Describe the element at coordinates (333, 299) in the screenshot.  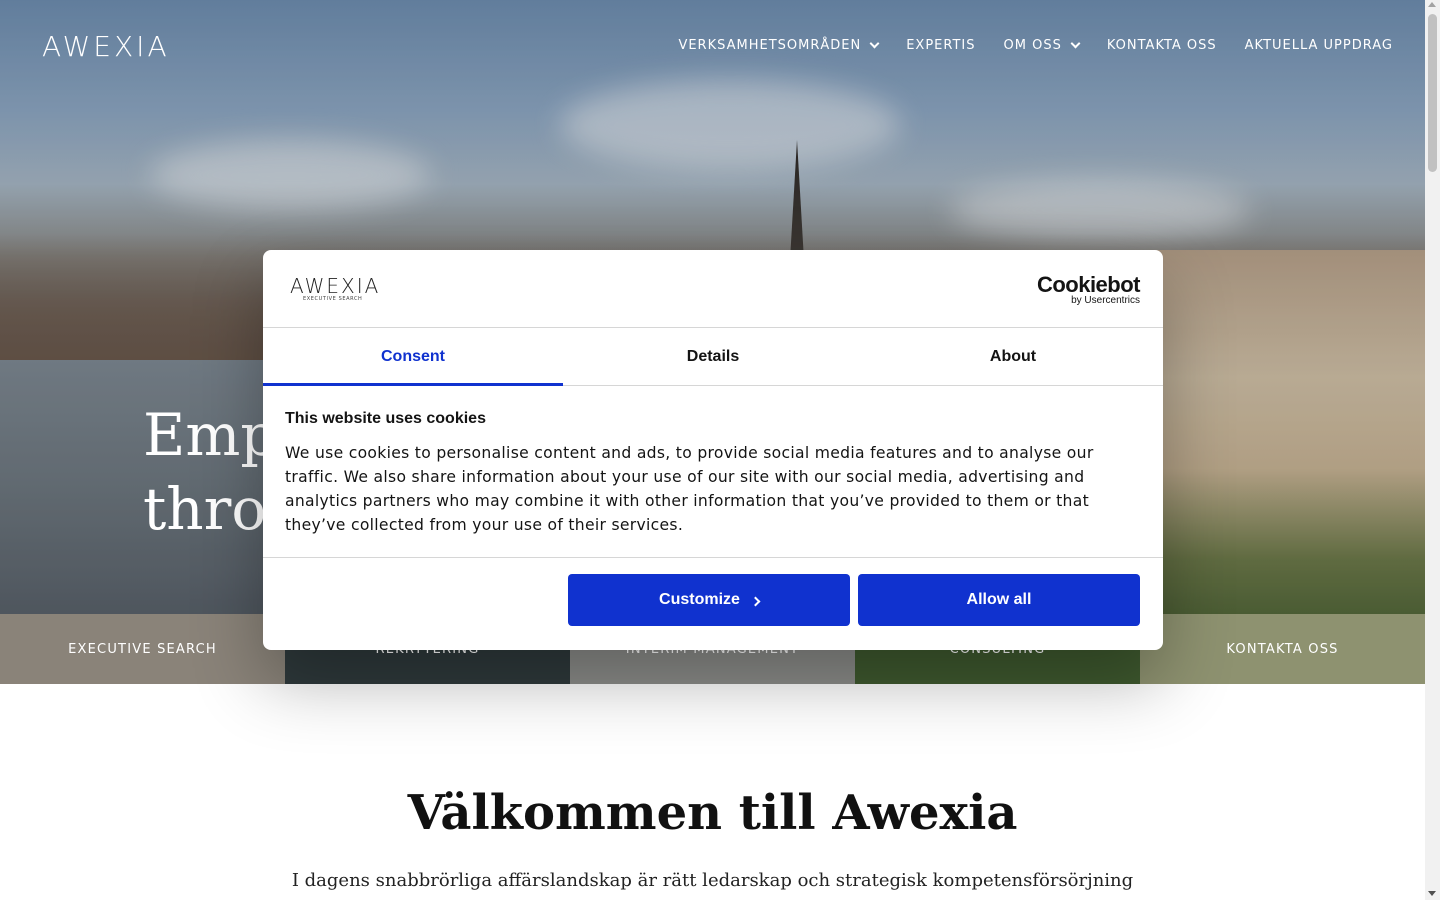
I see `dialog-site-logo-subtitle: EXECUTIVE SEARCH` at that location.